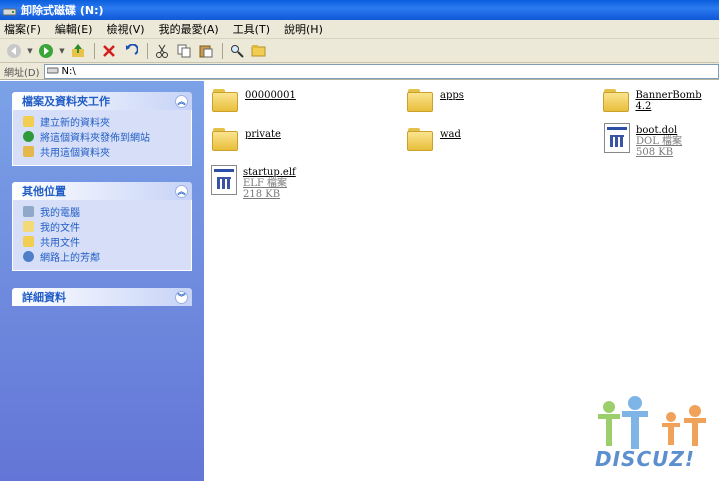 The height and width of the screenshot is (481, 719). Describe the element at coordinates (359, 29) in the screenshot. I see `menu-bar: 檔案(F) 編輯(E) 檢視(V) 我的最愛(A) 工具(T) 說明(H)` at that location.